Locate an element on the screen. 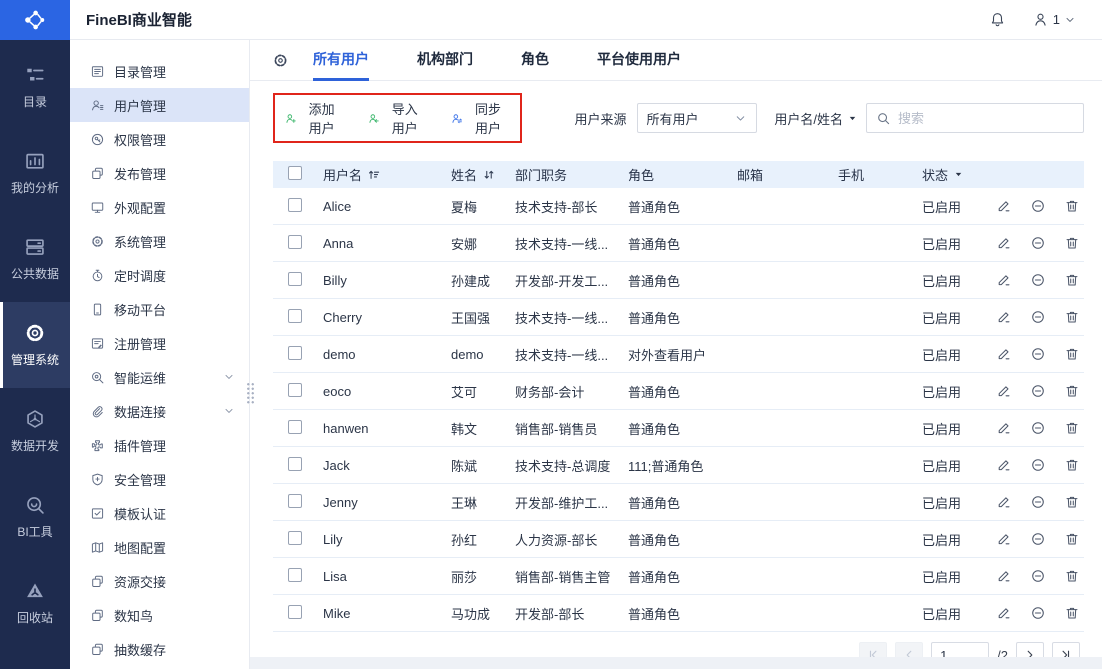 The image size is (1102, 669). row-name: 安娜 is located at coordinates (464, 244).